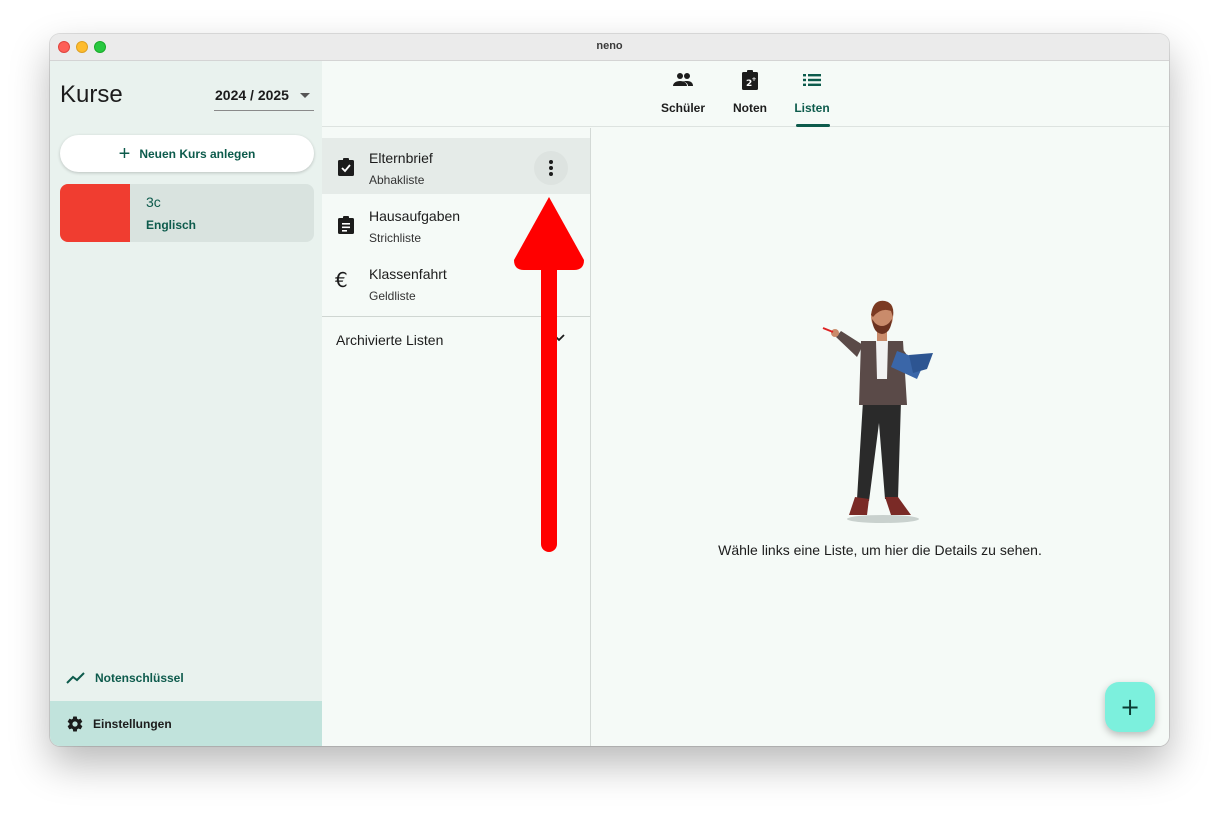 The width and height of the screenshot is (1219, 813). I want to click on title-bar: neno, so click(609, 47).